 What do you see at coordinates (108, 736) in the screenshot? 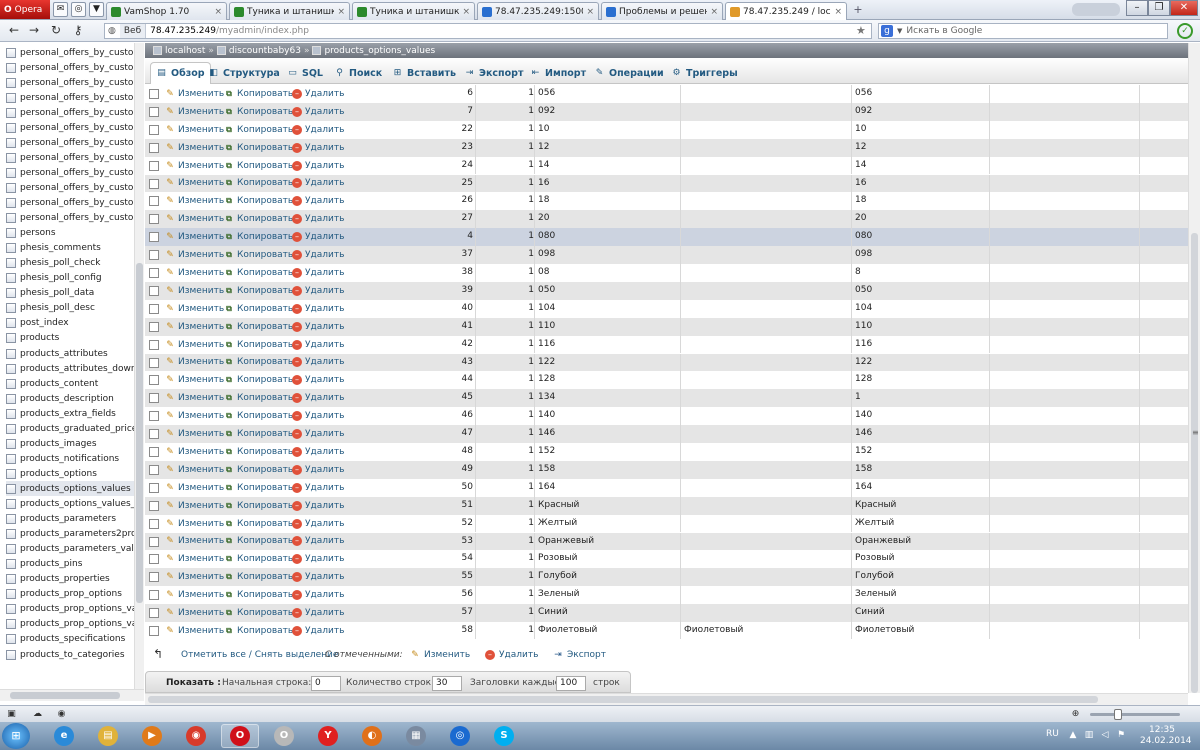
I see `taskbar-app-explorer: ▤` at bounding box center [108, 736].